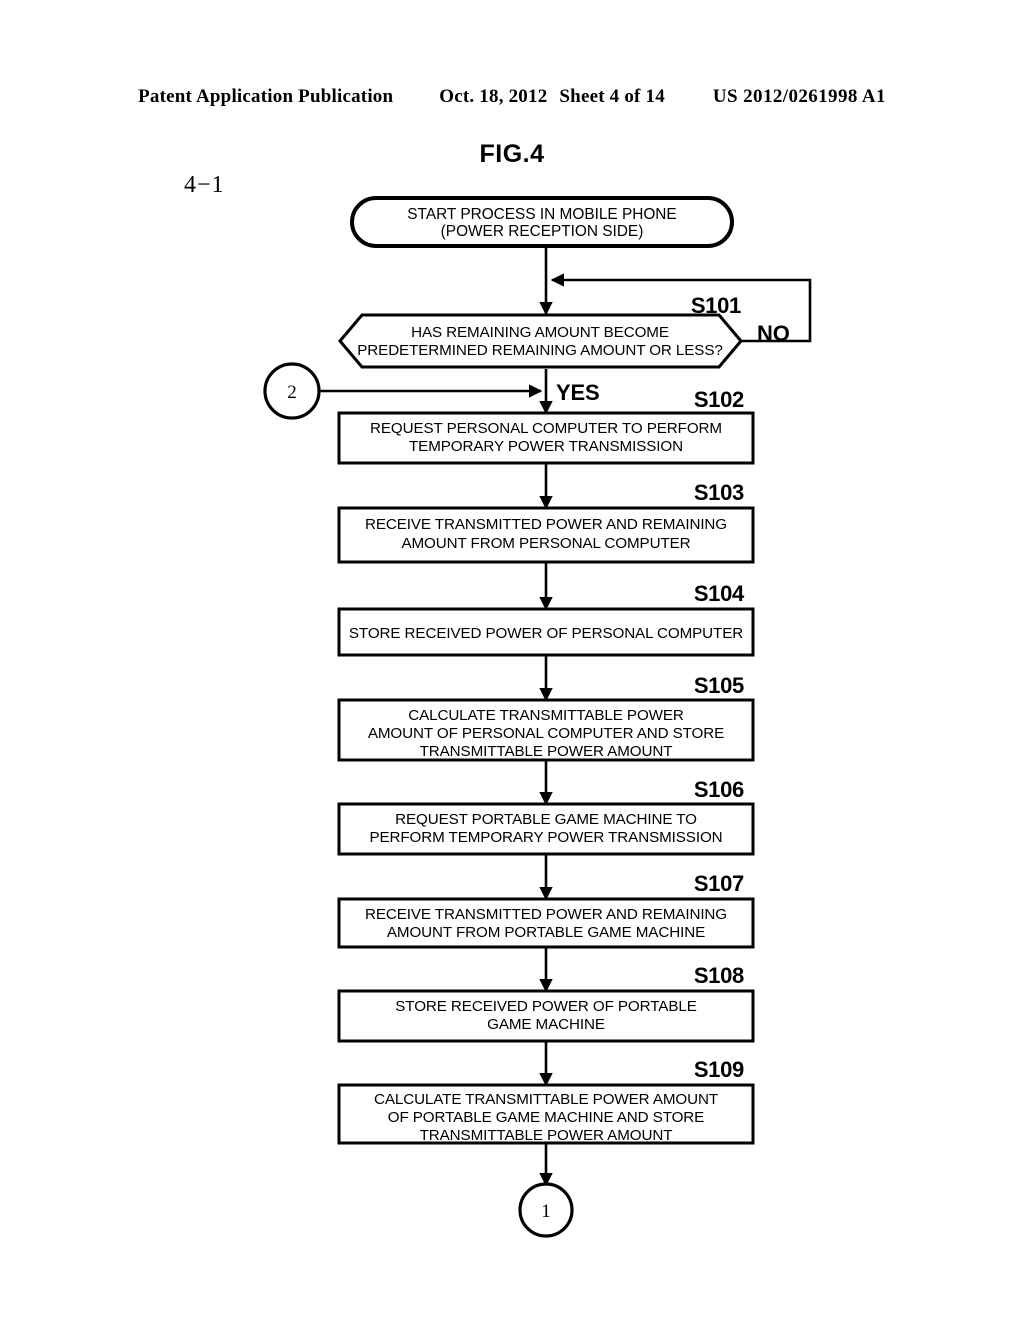 The image size is (1024, 1320). I want to click on connector-in-2: 2, so click(292, 391).